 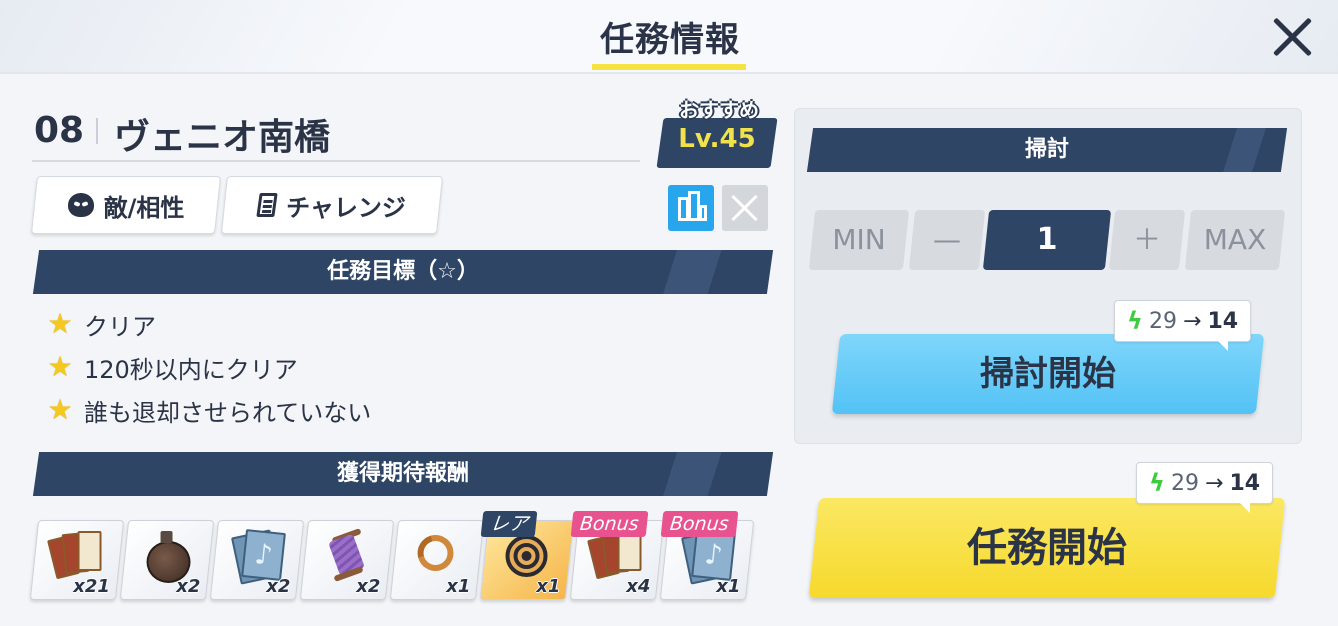 I want to click on challenge-button: チャレンジ, so click(x=332, y=205).